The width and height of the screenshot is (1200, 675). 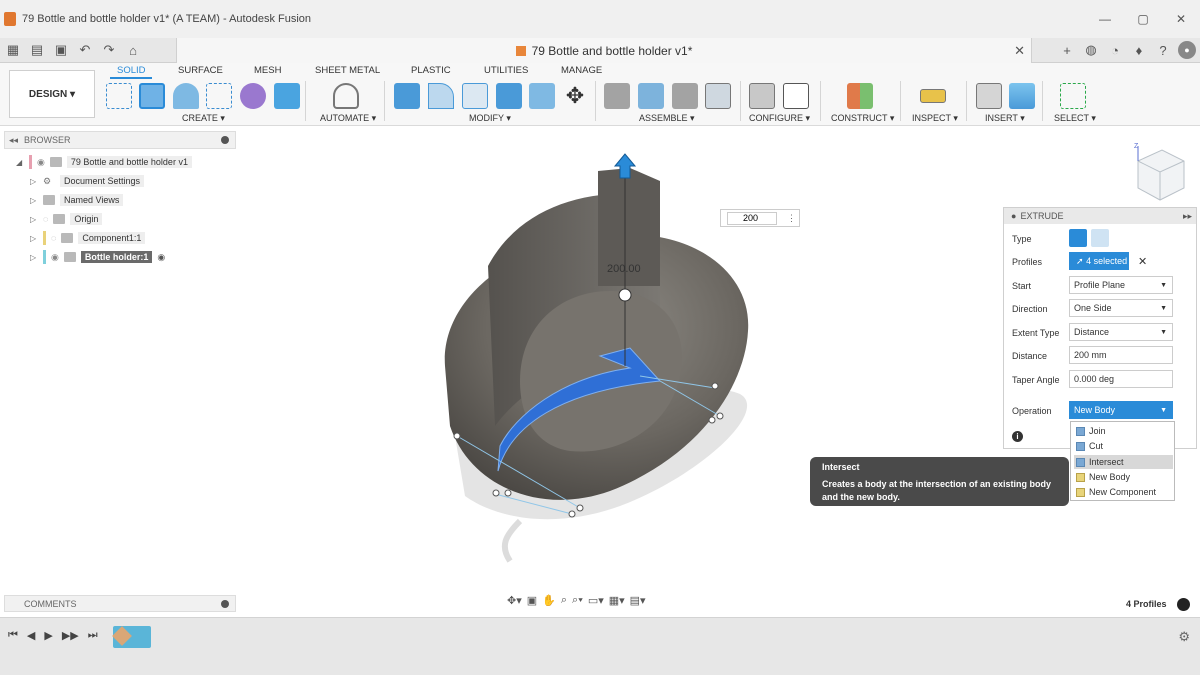 What do you see at coordinates (542, 96) in the screenshot?
I see `offset-face-icon` at bounding box center [542, 96].